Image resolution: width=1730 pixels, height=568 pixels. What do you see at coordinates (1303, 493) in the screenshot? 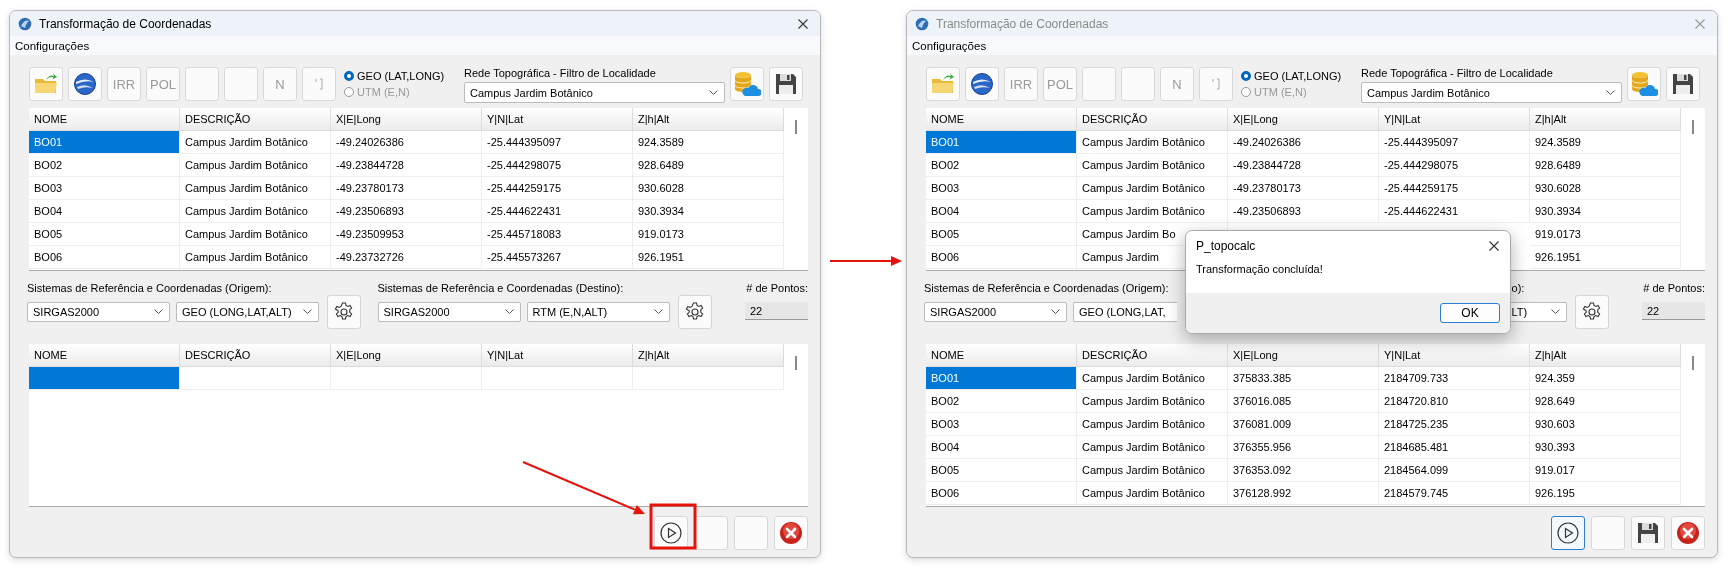
I see `table-cell: 376128.992` at bounding box center [1303, 493].